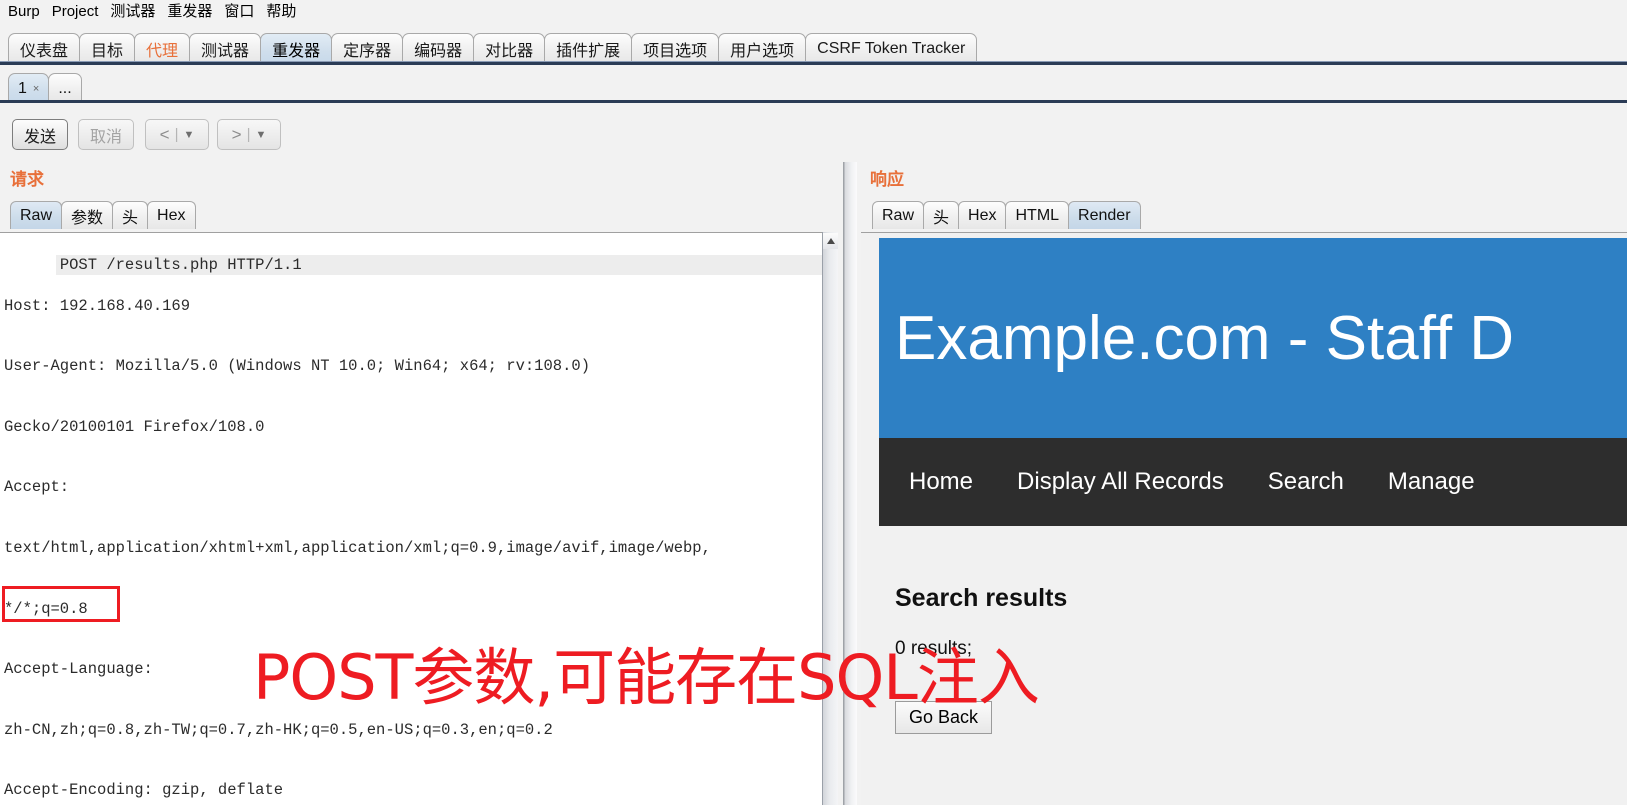  I want to click on tab-comparer: 对比器, so click(509, 48).